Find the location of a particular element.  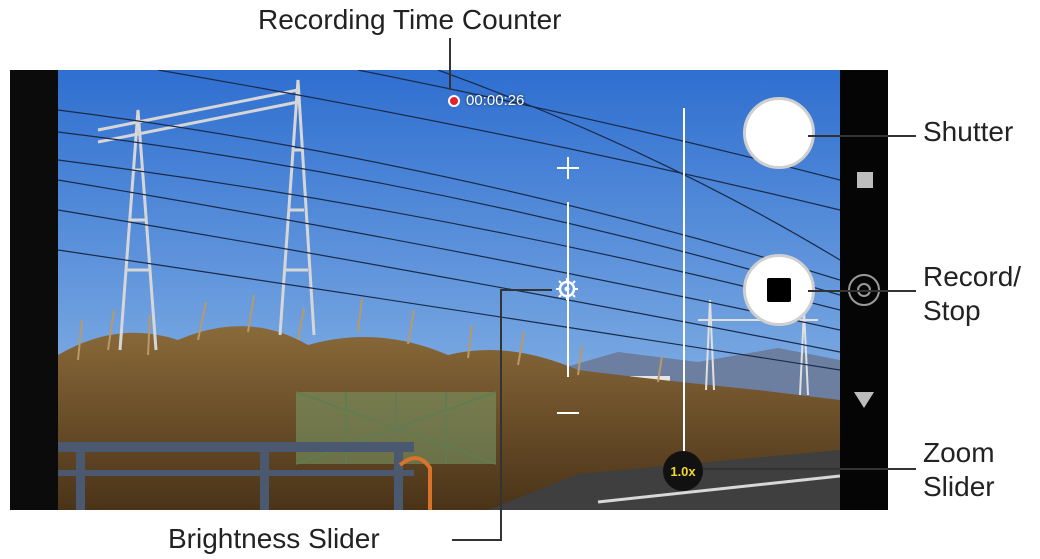

brightness-thumb-sun-icon is located at coordinates (567, 289).